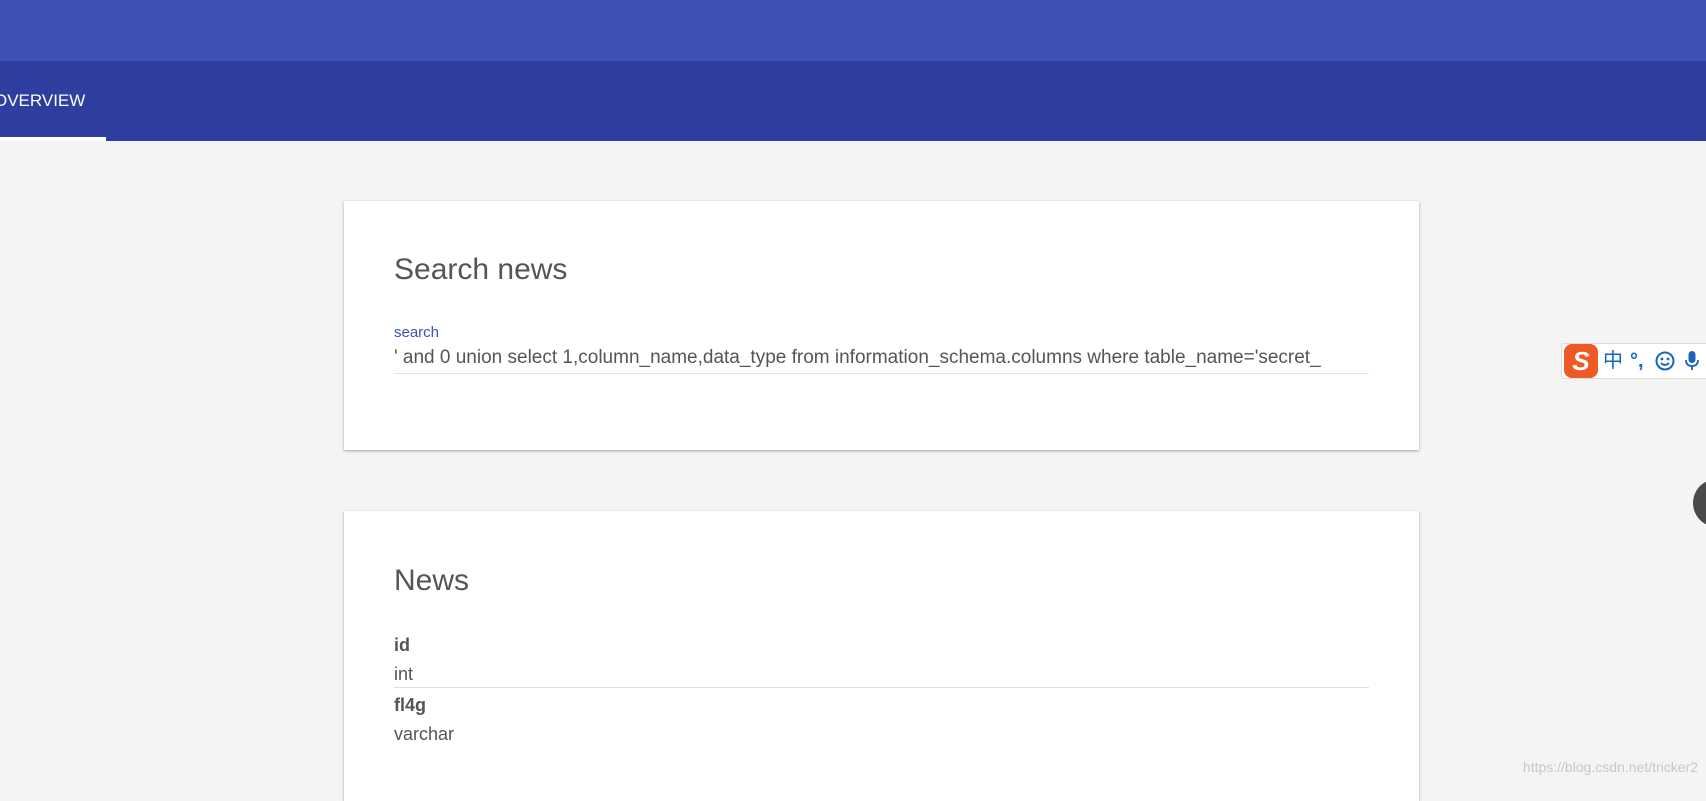  What do you see at coordinates (1610, 767) in the screenshot?
I see `watermark: https://blog.csdn.net/tricker2` at bounding box center [1610, 767].